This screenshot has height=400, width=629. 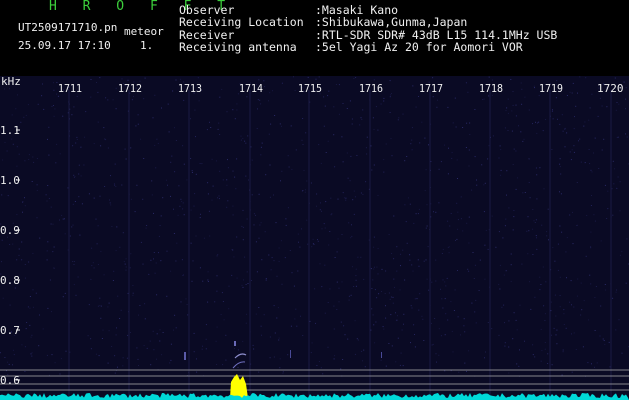 What do you see at coordinates (185, 356) in the screenshot?
I see `echo-mark` at bounding box center [185, 356].